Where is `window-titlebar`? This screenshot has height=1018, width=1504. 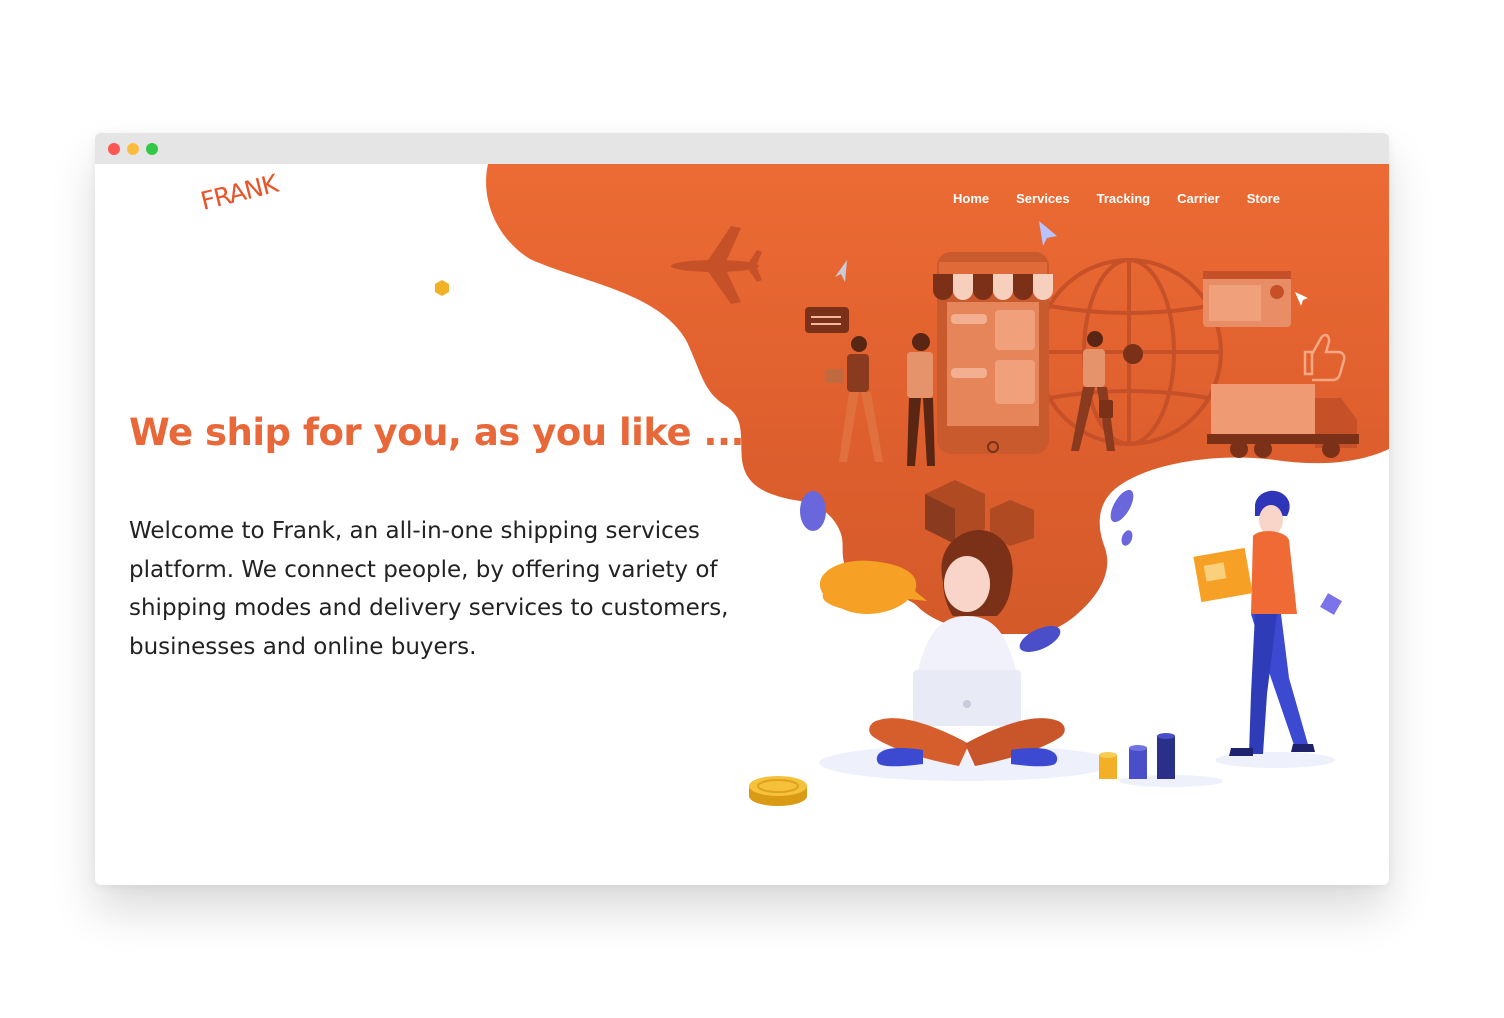
window-titlebar is located at coordinates (742, 148).